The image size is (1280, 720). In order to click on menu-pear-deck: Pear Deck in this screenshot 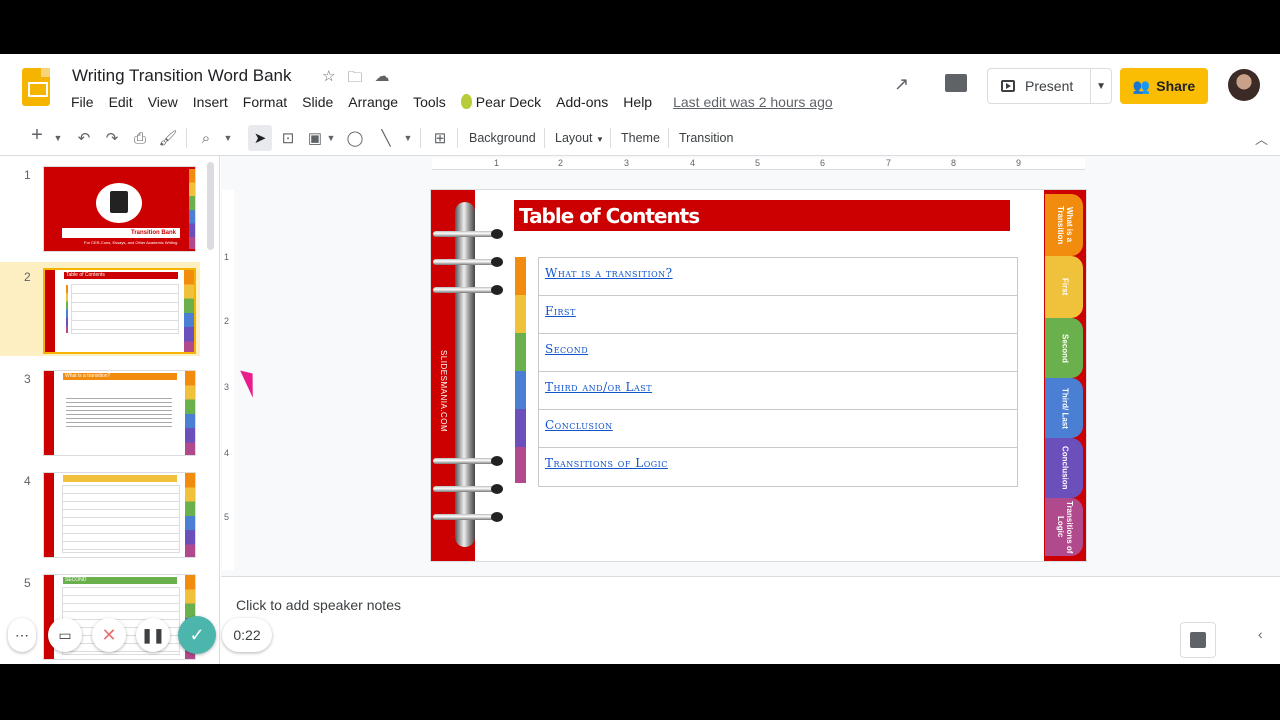, I will do `click(500, 102)`.